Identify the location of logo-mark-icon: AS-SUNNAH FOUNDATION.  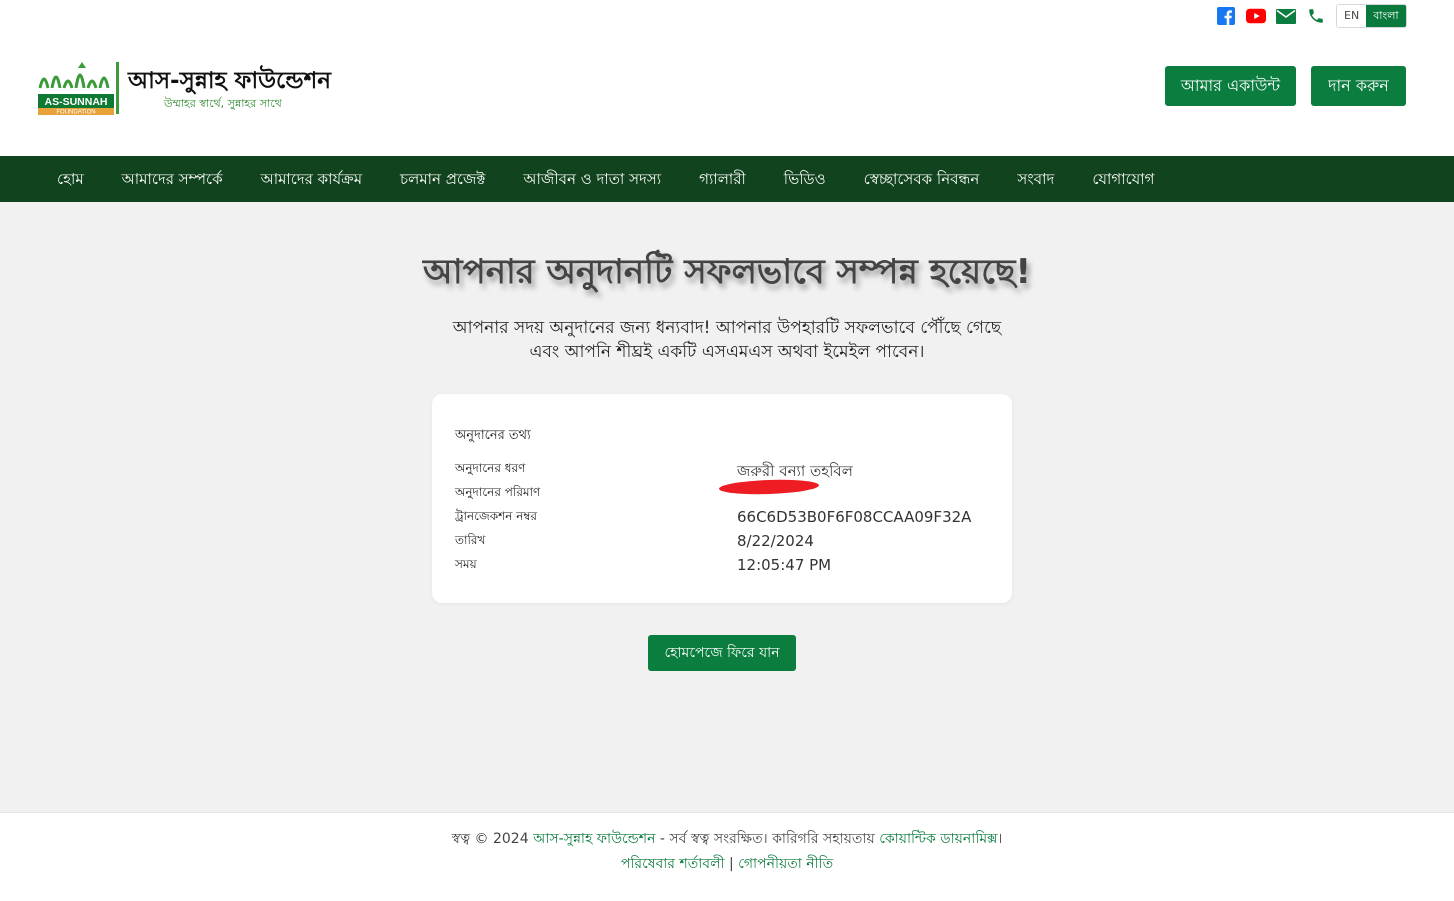
(78, 89).